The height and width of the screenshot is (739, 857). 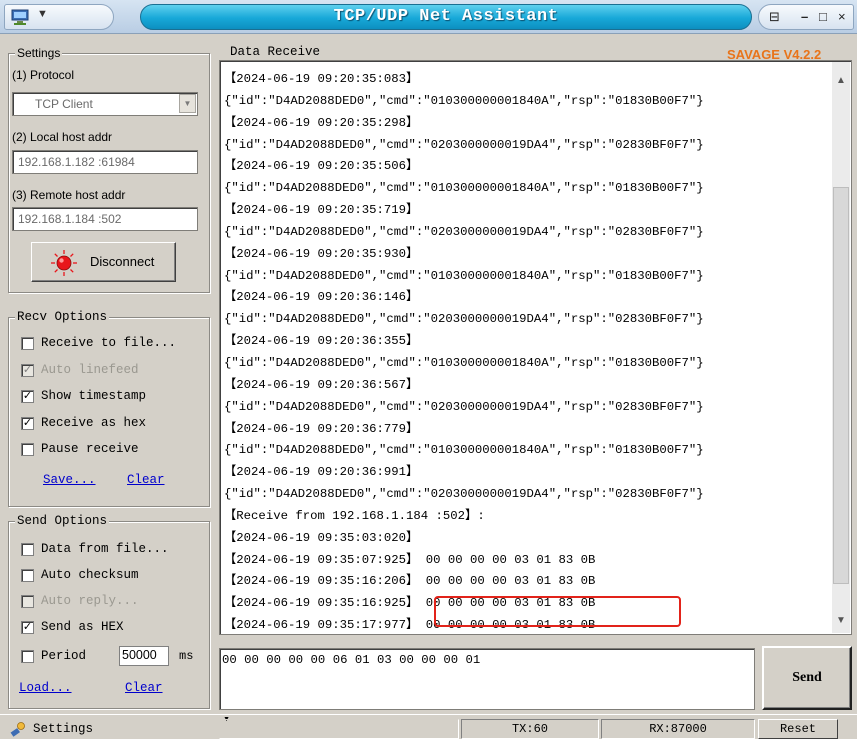 I want to click on checkbox-row: ✓ Send as HEX, so click(x=114, y=628).